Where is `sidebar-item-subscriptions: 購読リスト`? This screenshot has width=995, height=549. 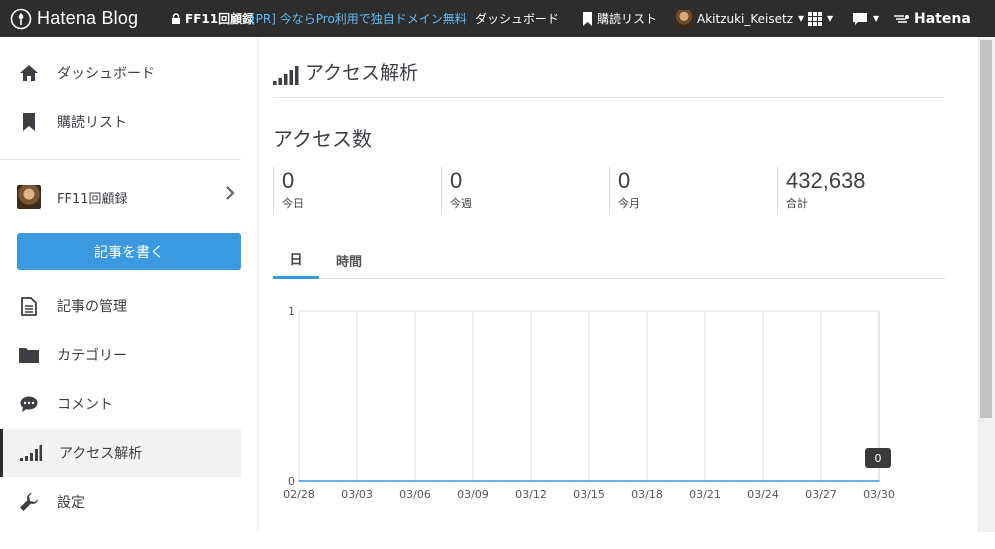
sidebar-item-subscriptions: 購読リスト is located at coordinates (121, 122).